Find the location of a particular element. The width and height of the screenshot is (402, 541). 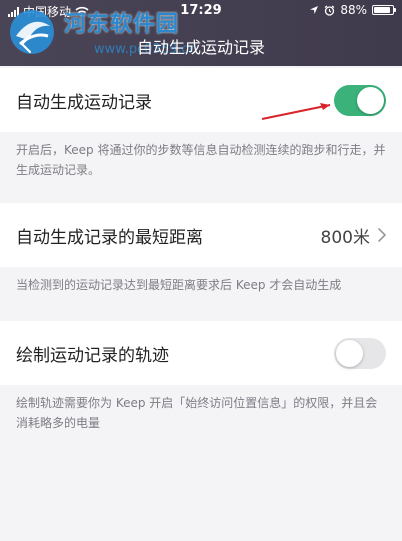

status-bar: 中国移动 17:29 88% is located at coordinates (201, 11).